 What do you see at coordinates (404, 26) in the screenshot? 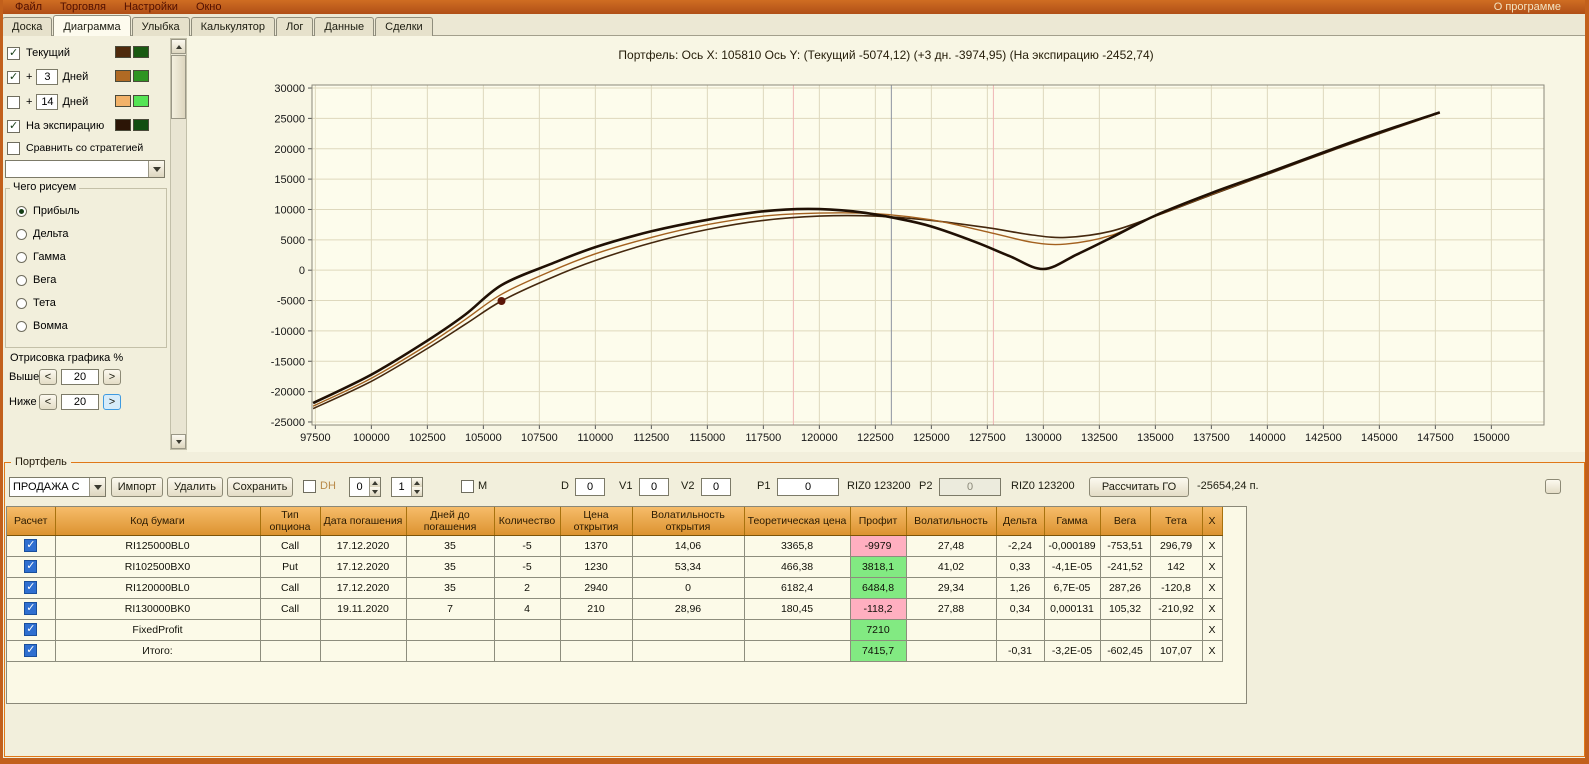
I see `tab: Сделки` at bounding box center [404, 26].